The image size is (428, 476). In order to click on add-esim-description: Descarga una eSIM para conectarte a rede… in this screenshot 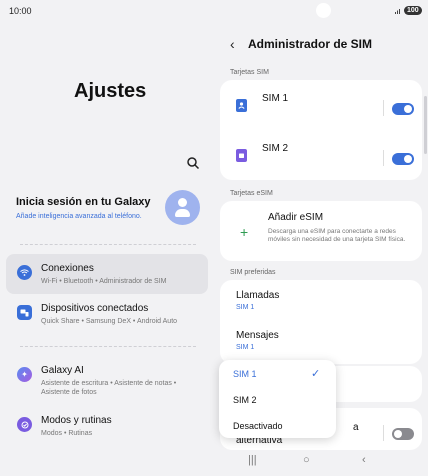, I will do `click(337, 235)`.